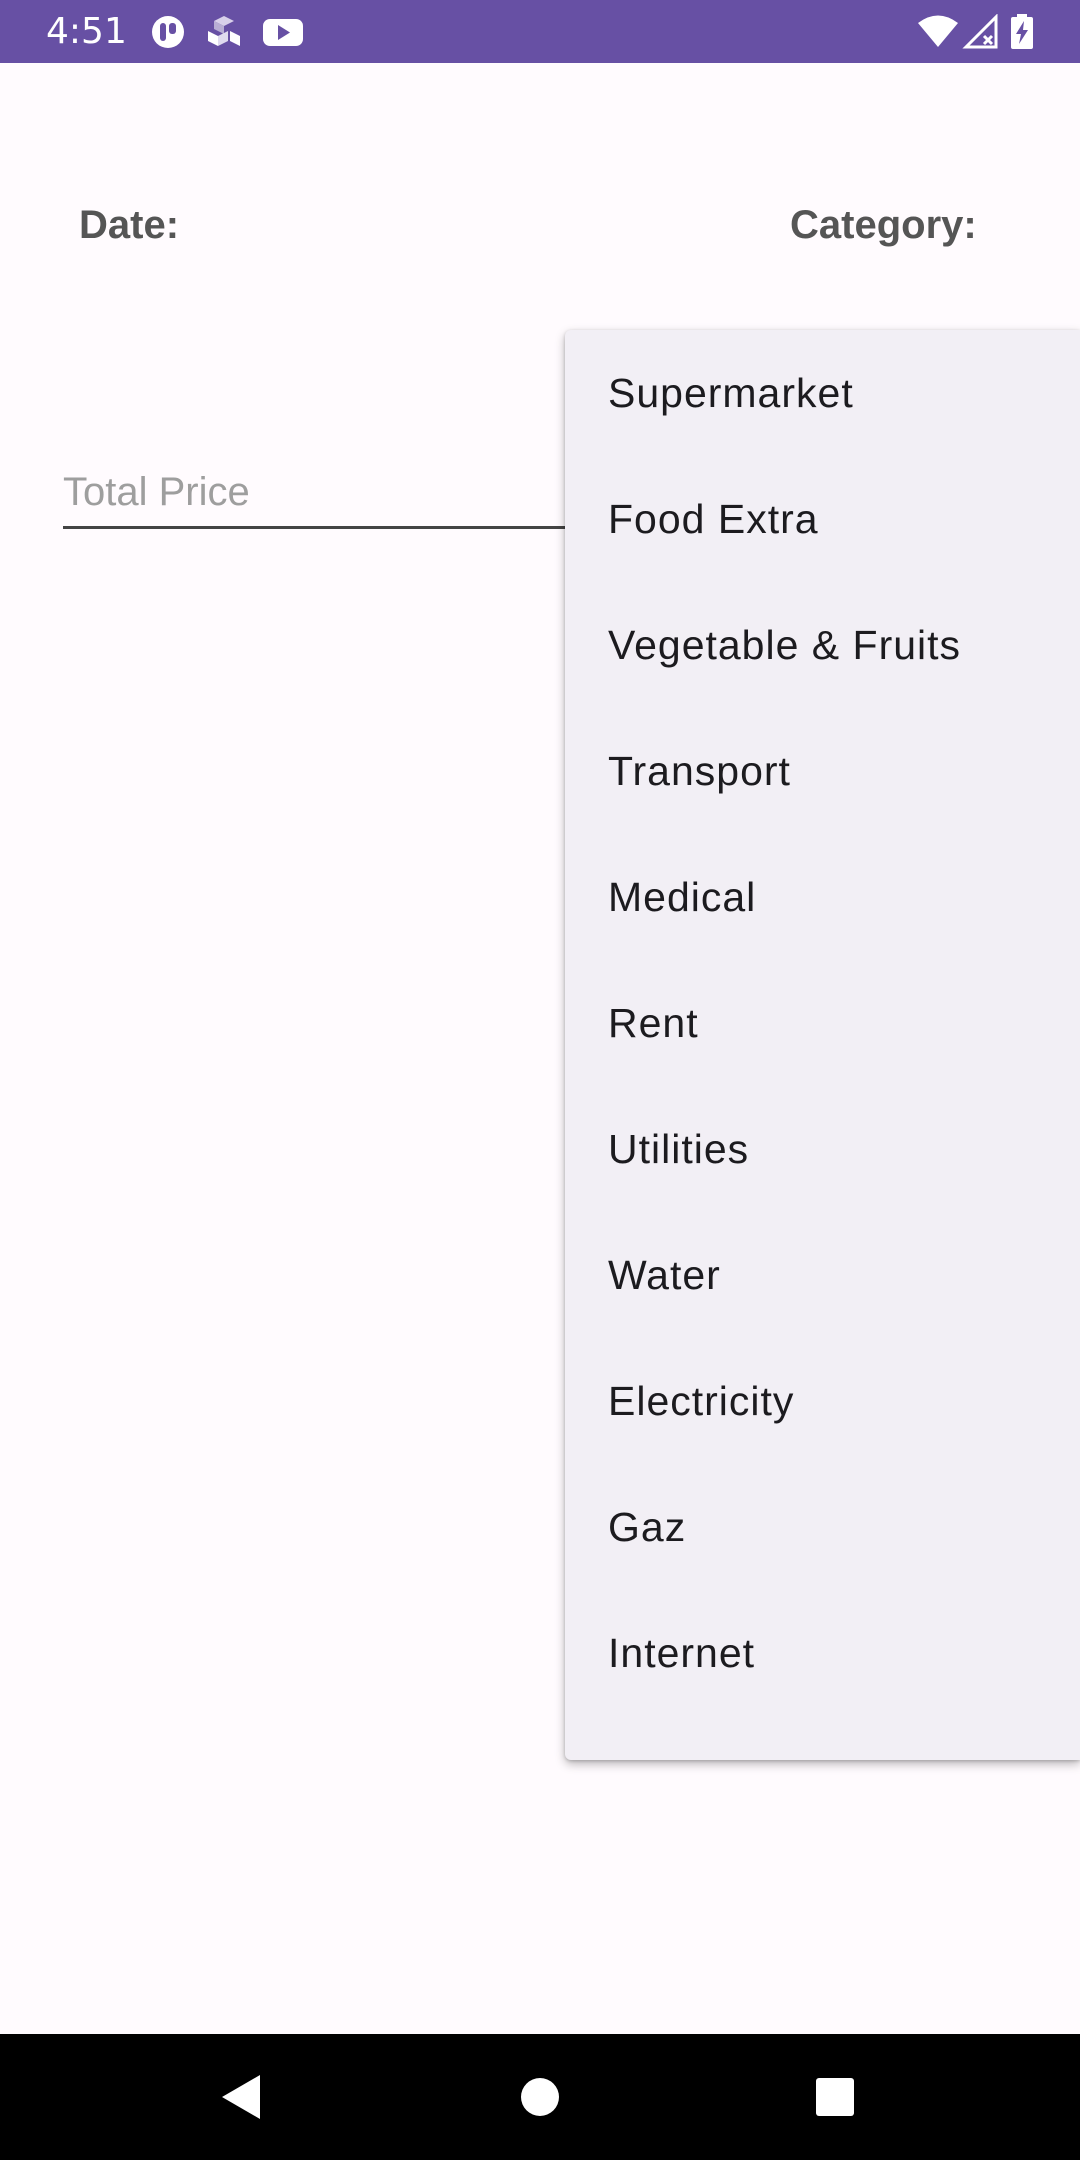 The image size is (1080, 2160). I want to click on youtube-icon, so click(283, 32).